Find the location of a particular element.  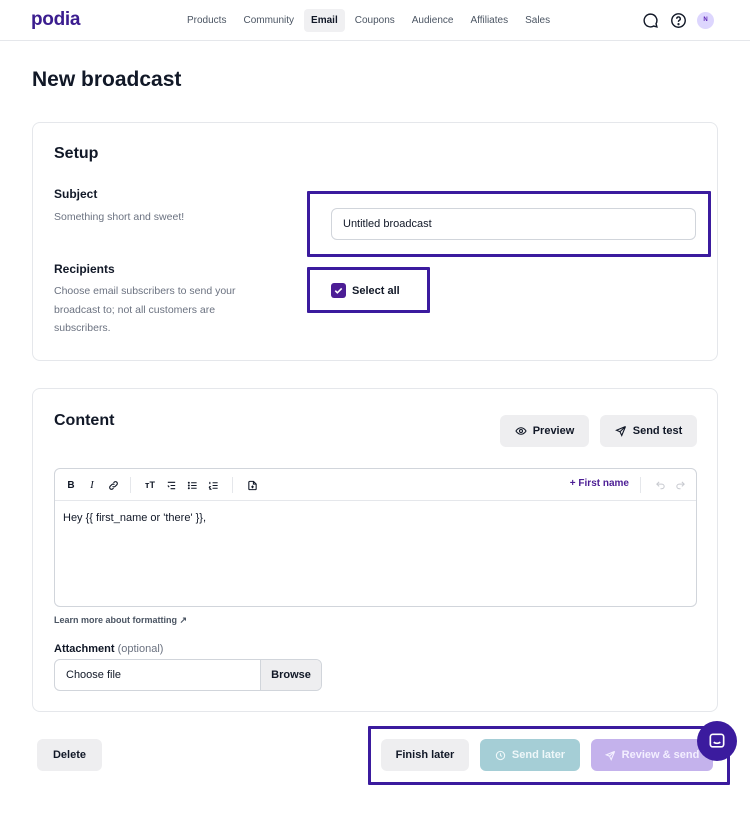

nav-item-email: Email is located at coordinates (324, 20).